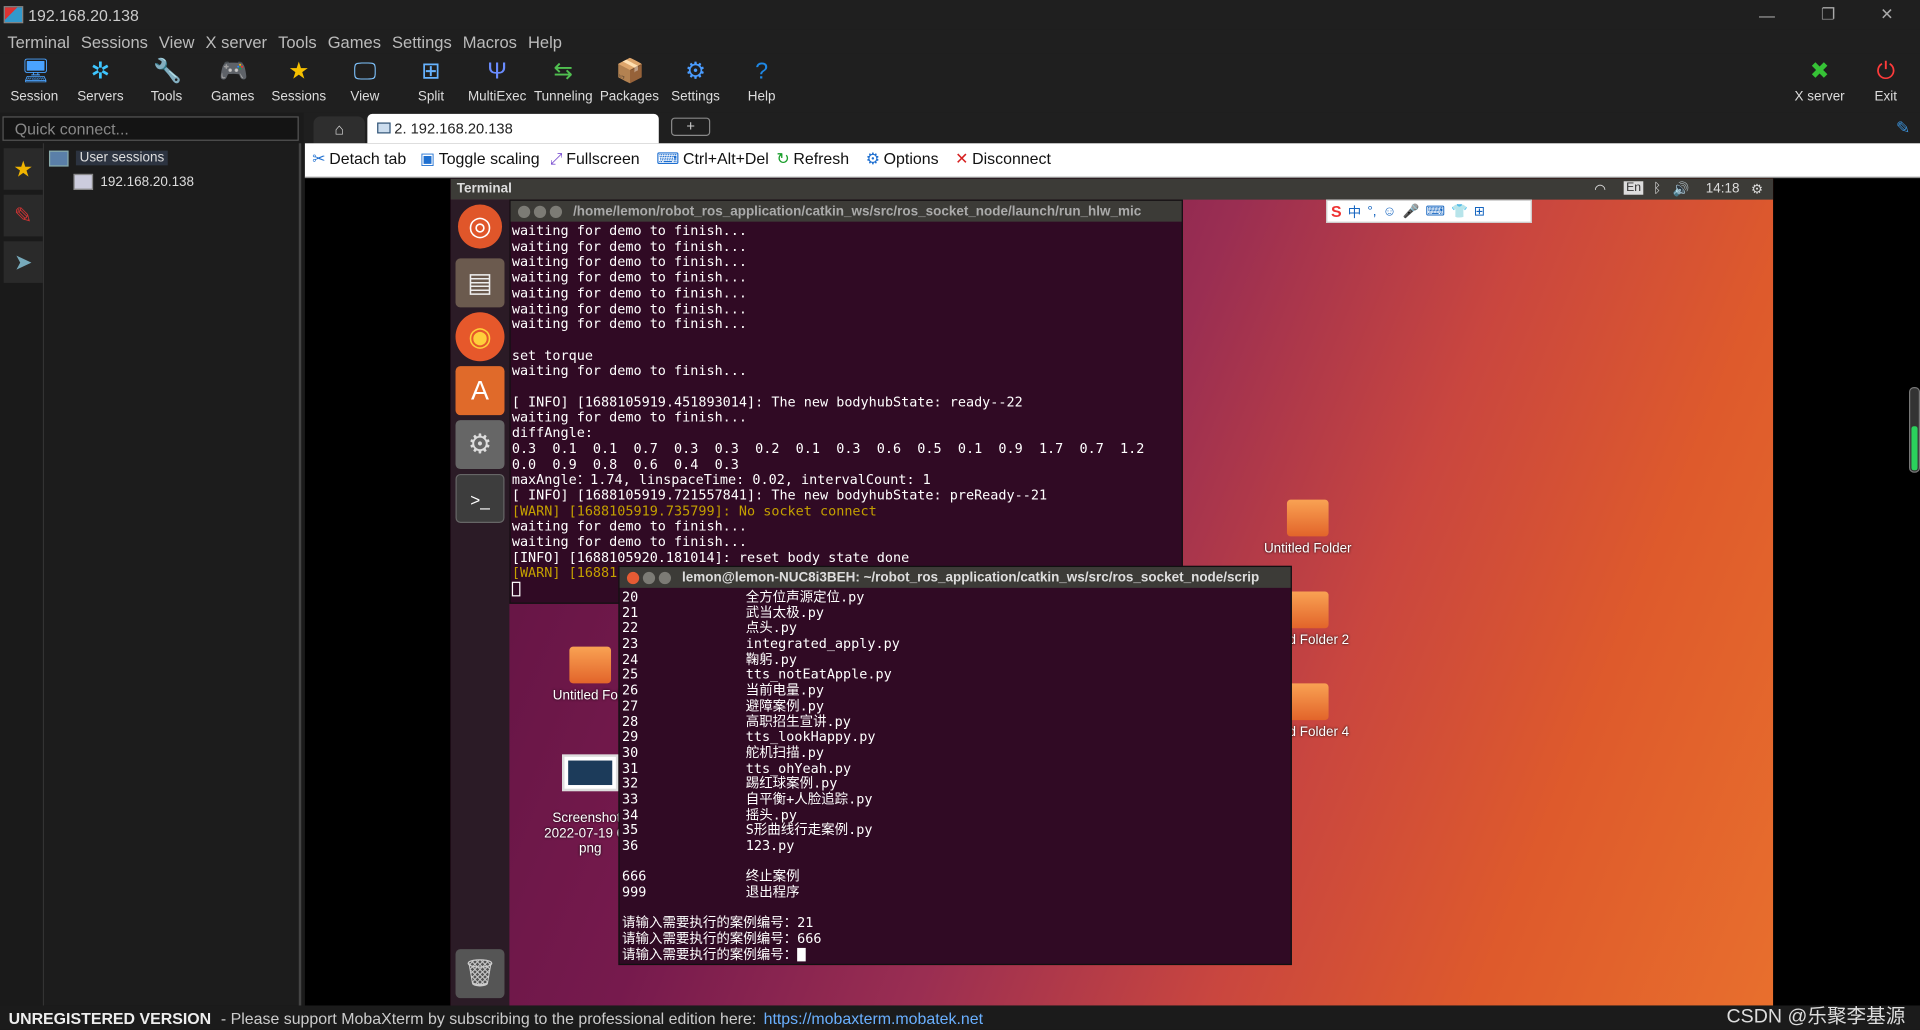 The image size is (1920, 1030). I want to click on ime-emoji-icon: ☺, so click(1390, 211).